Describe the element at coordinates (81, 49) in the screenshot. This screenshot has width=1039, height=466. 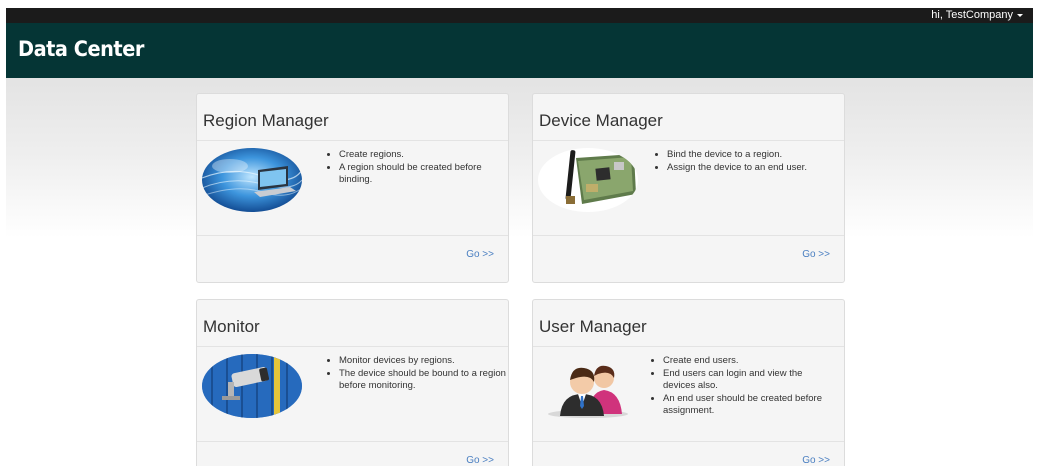
I see `brand-title: Data Center` at that location.